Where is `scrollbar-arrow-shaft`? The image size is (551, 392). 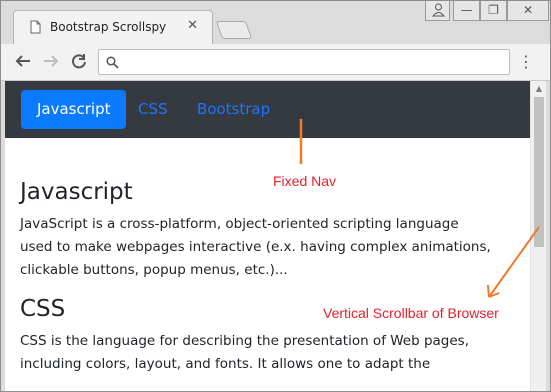 scrollbar-arrow-shaft is located at coordinates (514, 262).